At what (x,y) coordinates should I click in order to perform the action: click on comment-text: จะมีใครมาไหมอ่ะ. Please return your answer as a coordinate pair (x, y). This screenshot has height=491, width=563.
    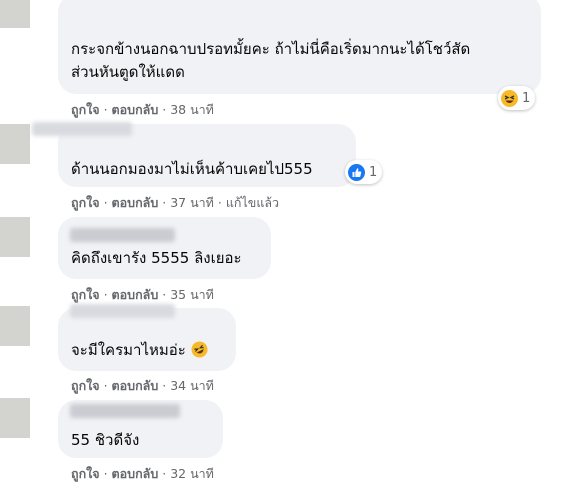
    Looking at the image, I should click on (128, 350).